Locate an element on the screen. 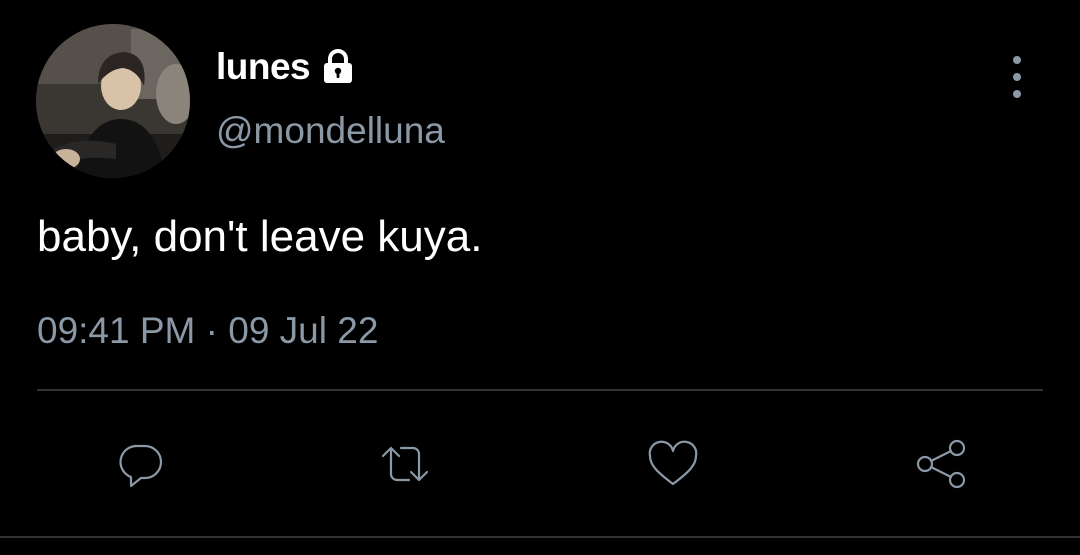  share-button is located at coordinates (941, 464).